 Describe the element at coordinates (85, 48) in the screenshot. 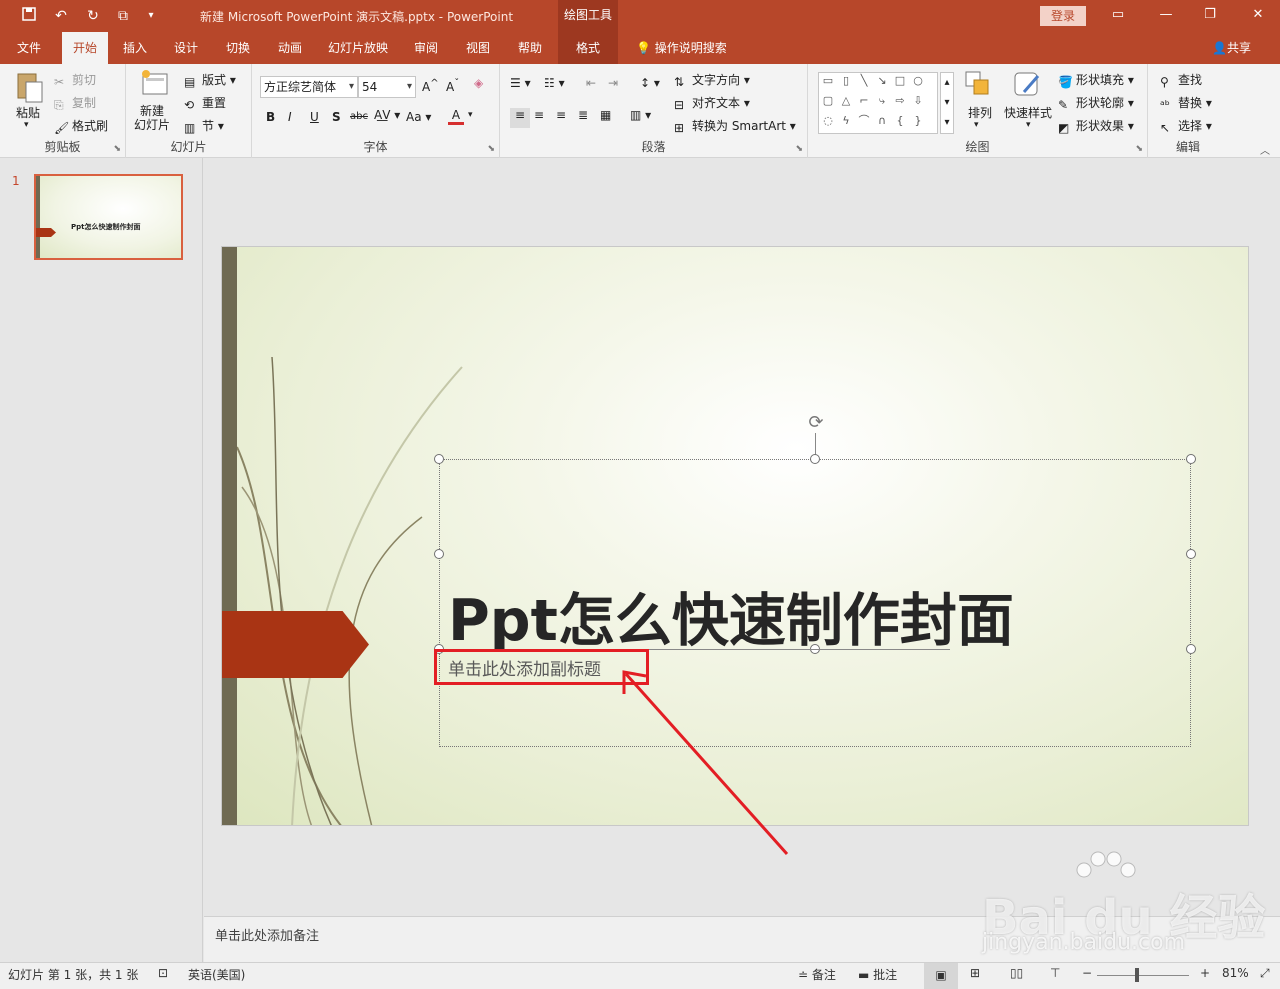

I see `tab-home: 开始` at that location.